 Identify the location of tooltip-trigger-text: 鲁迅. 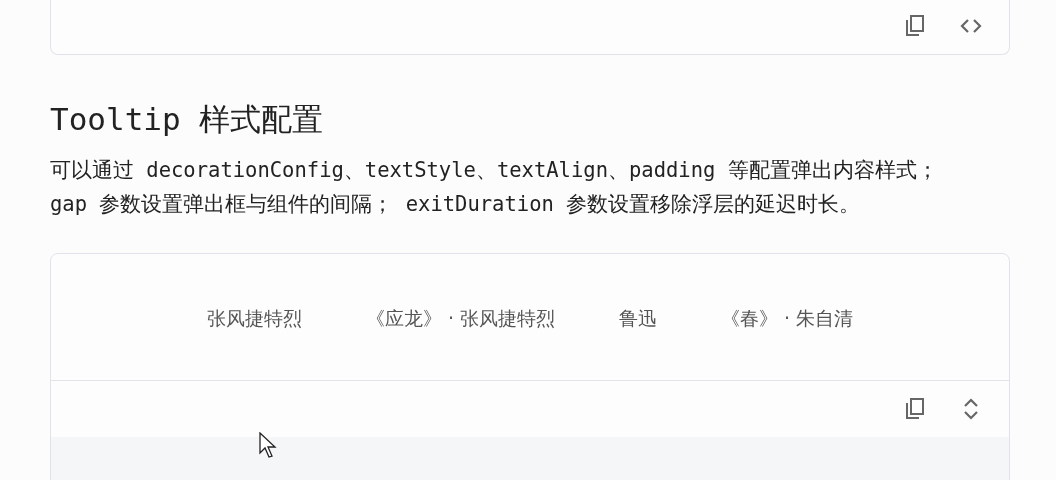
(638, 318).